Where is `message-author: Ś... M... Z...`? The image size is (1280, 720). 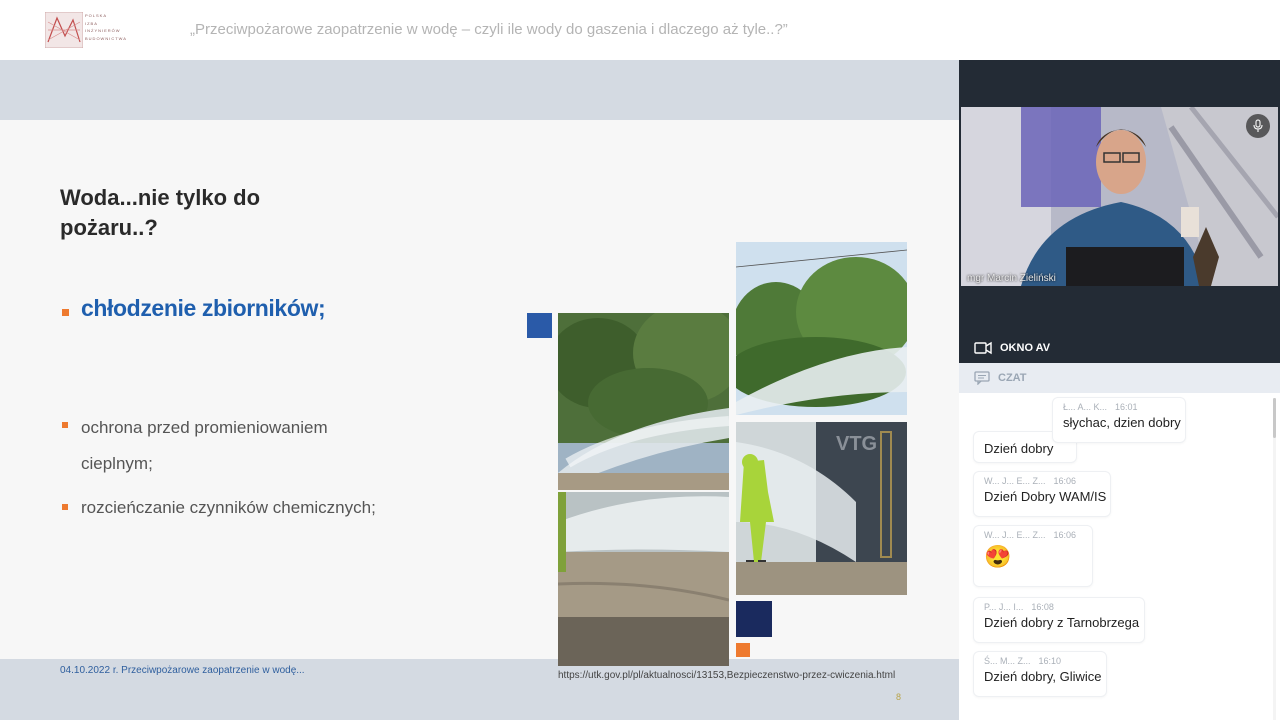 message-author: Ś... M... Z... is located at coordinates (1007, 661).